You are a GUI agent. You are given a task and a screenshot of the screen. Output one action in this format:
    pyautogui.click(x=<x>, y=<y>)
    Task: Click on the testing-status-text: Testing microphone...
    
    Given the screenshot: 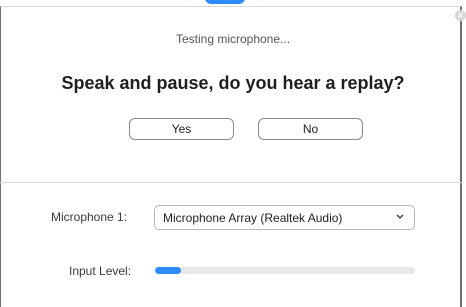 What is the action you would take?
    pyautogui.click(x=233, y=39)
    